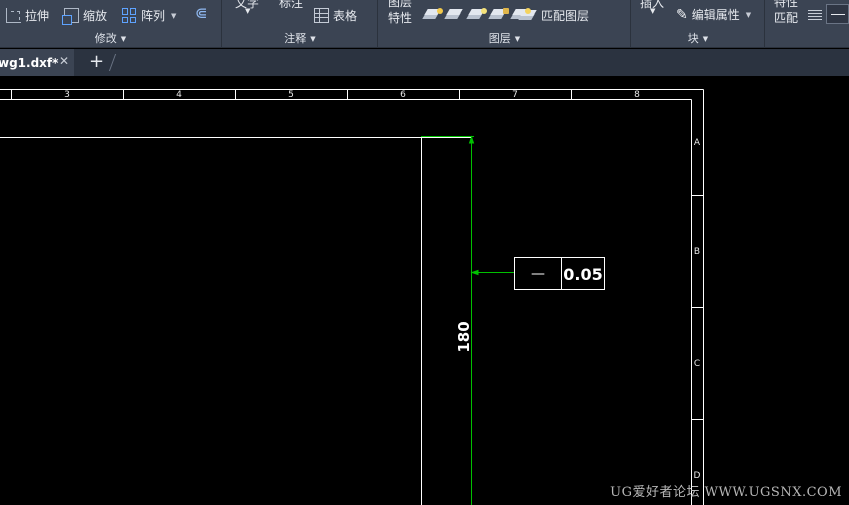 This screenshot has height=505, width=849. I want to click on insert-dropdown-icon: ▼, so click(652, 11).